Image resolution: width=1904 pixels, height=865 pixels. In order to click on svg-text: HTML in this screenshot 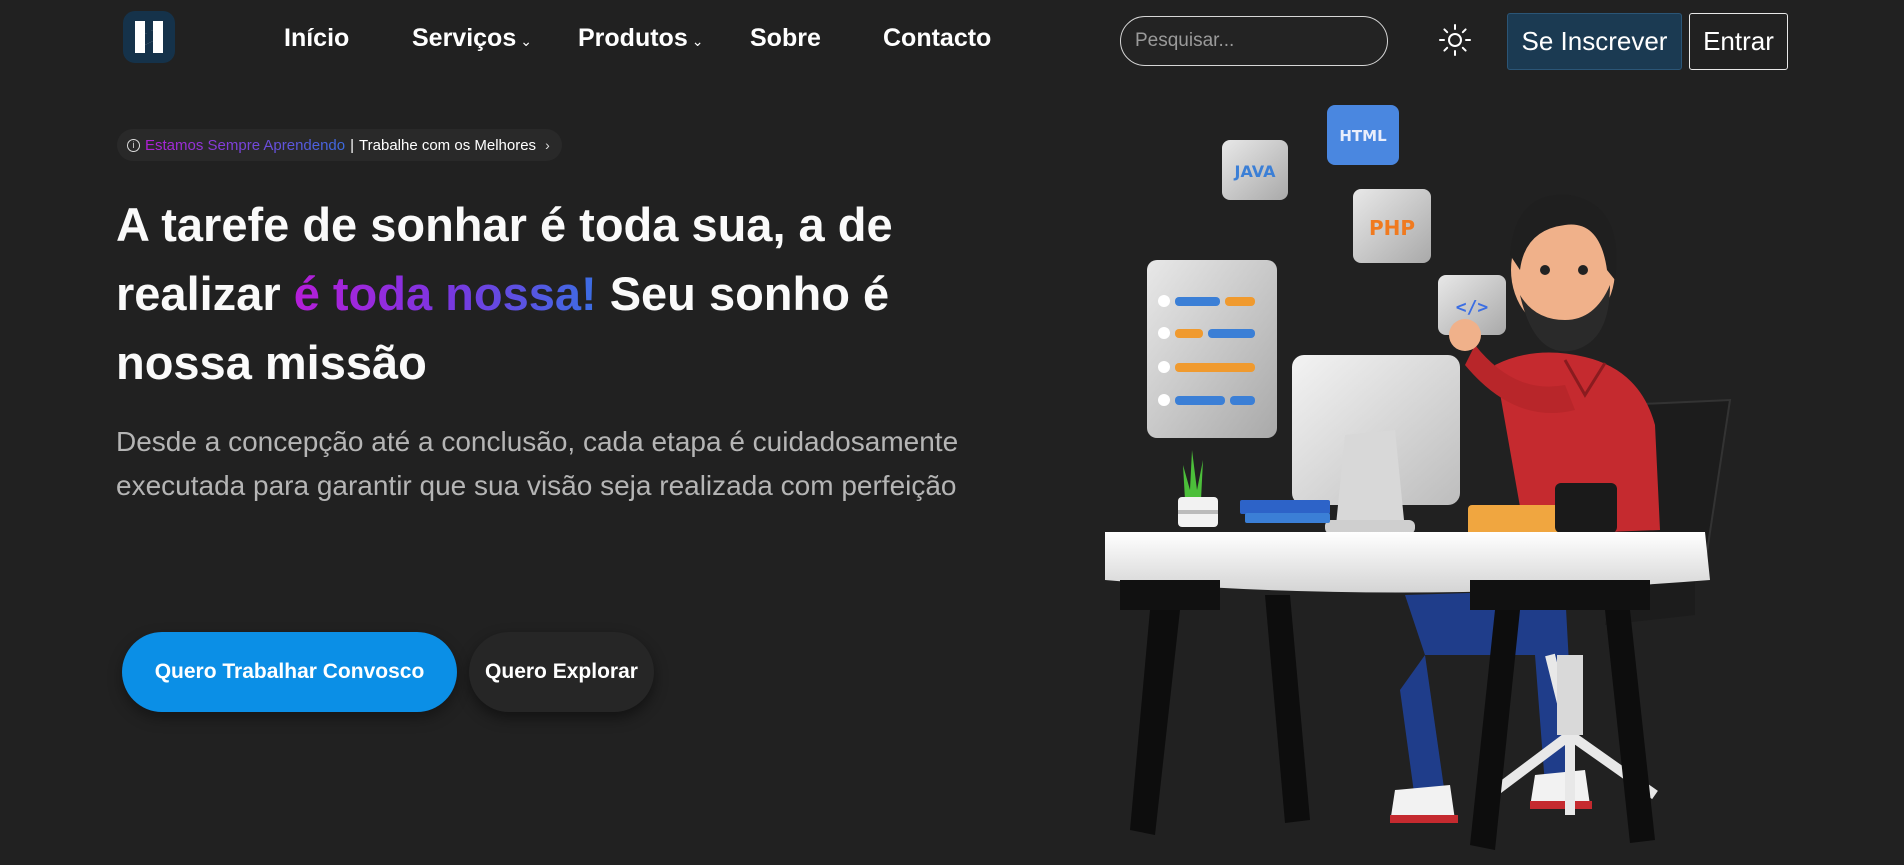, I will do `click(1363, 136)`.